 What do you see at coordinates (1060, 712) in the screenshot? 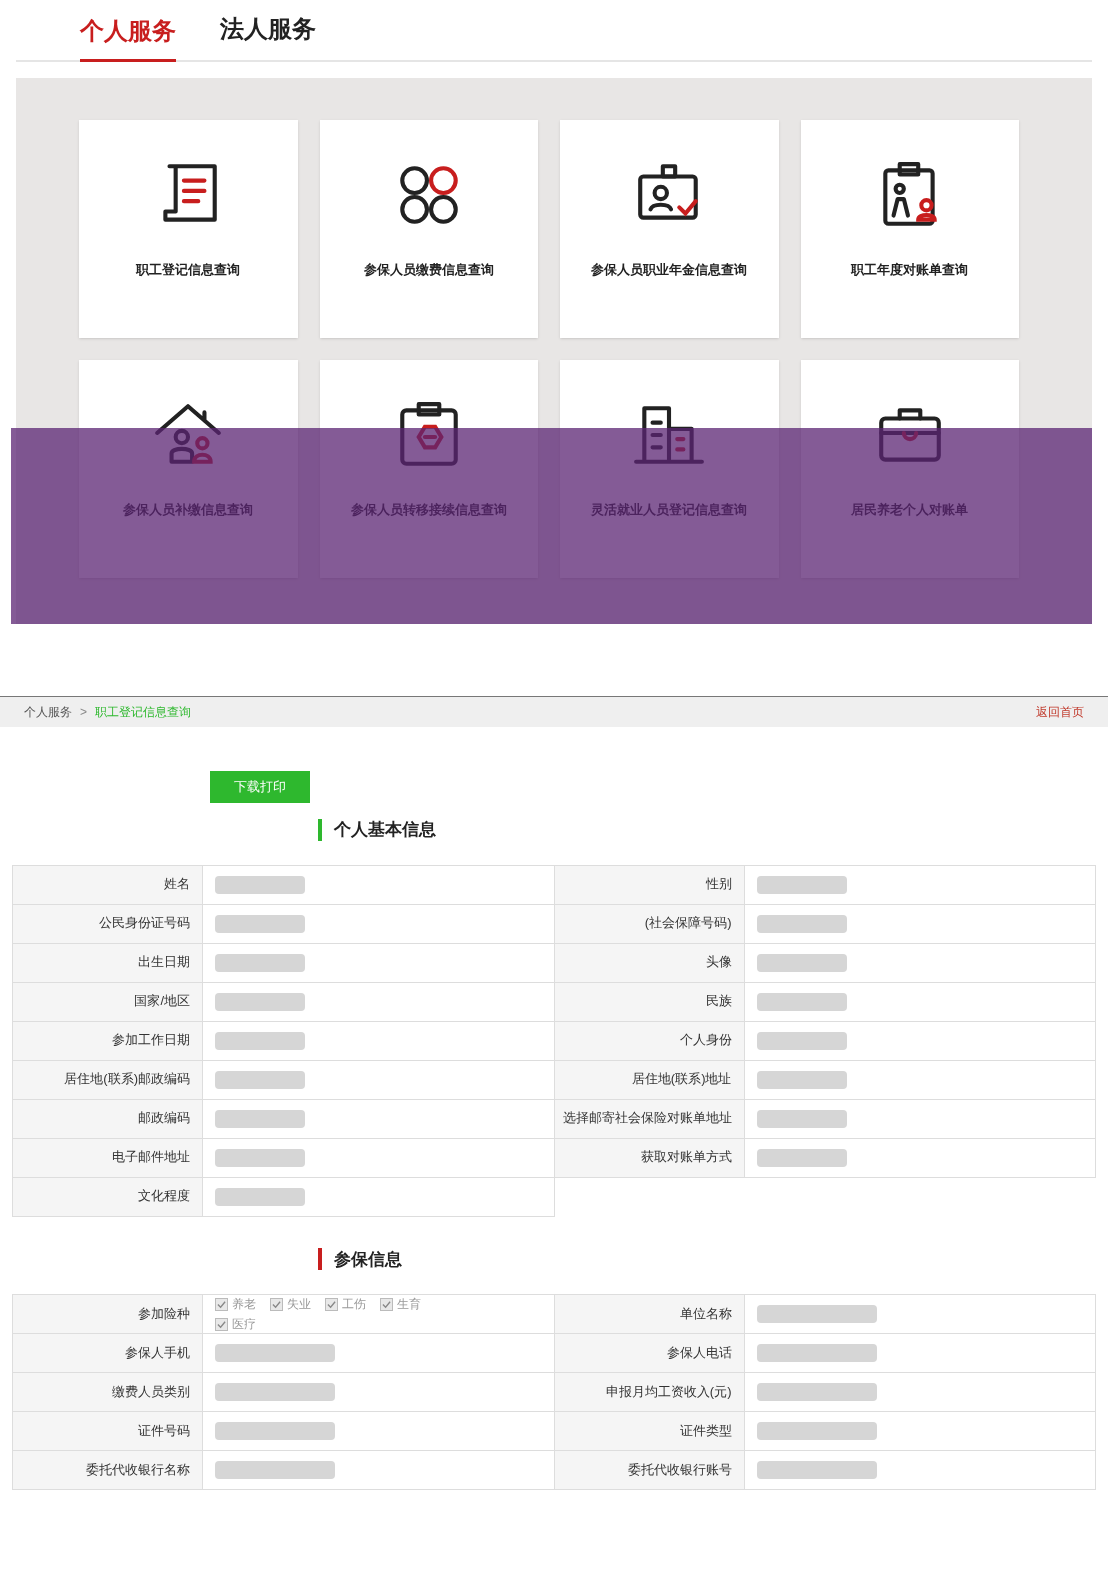
I see `home-link: 返回首页` at bounding box center [1060, 712].